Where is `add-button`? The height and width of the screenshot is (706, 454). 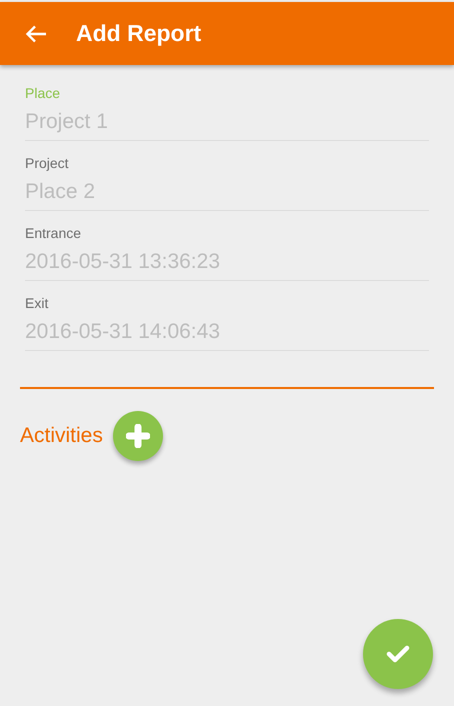
add-button is located at coordinates (137, 436).